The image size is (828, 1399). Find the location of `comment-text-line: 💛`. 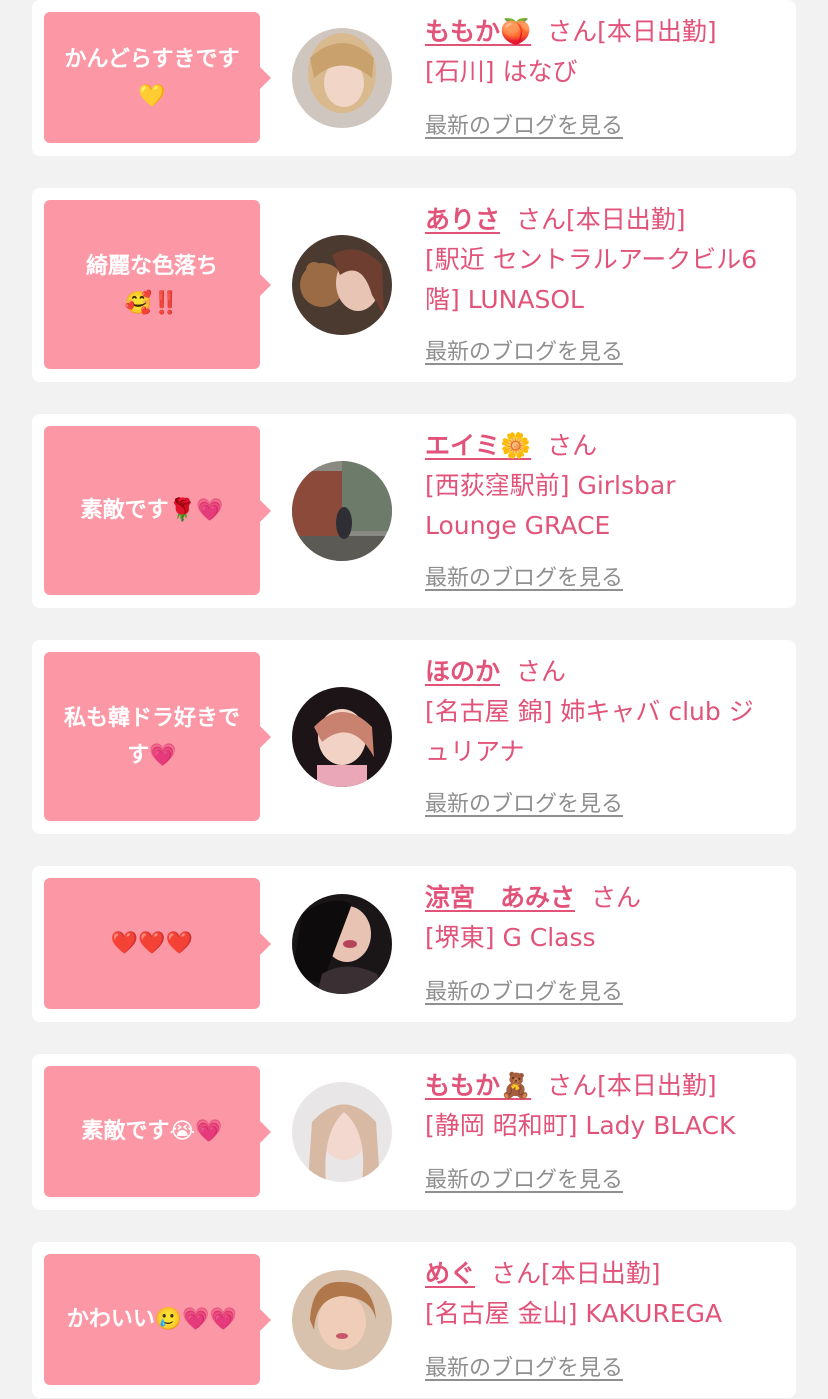

comment-text-line: 💛 is located at coordinates (152, 96).